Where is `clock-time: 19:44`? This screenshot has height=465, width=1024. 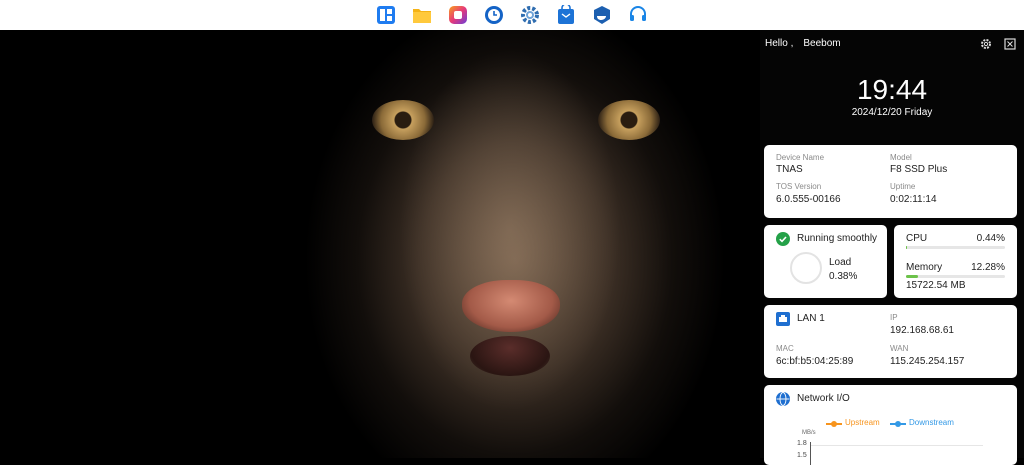
clock-time: 19:44 is located at coordinates (892, 90).